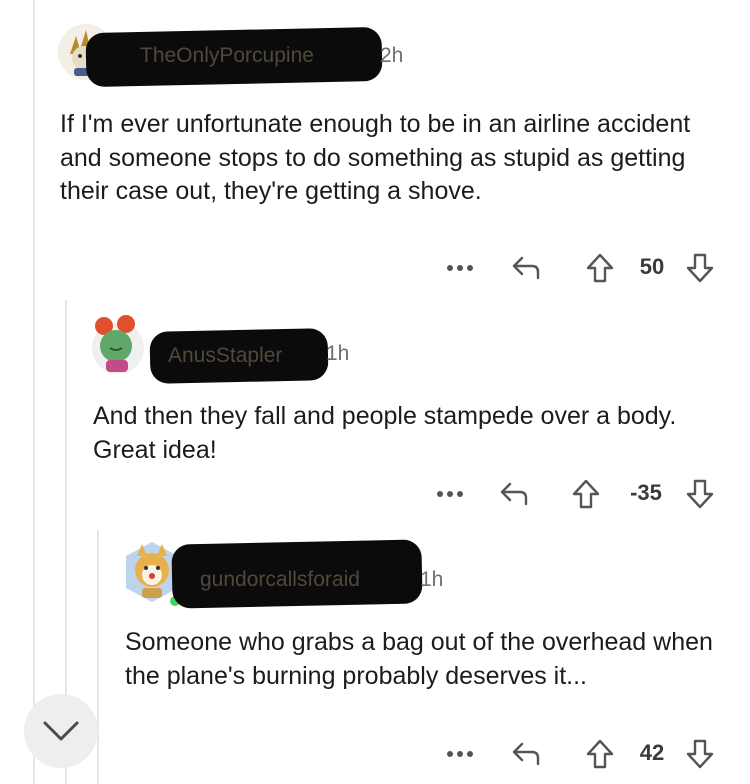 The width and height of the screenshot is (750, 784). Describe the element at coordinates (652, 752) in the screenshot. I see `vote-score: 42` at that location.